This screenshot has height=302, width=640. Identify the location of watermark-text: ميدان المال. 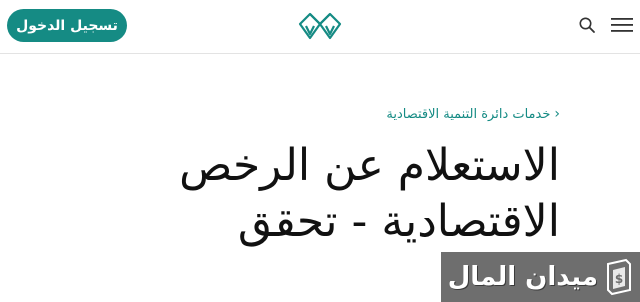
(522, 277).